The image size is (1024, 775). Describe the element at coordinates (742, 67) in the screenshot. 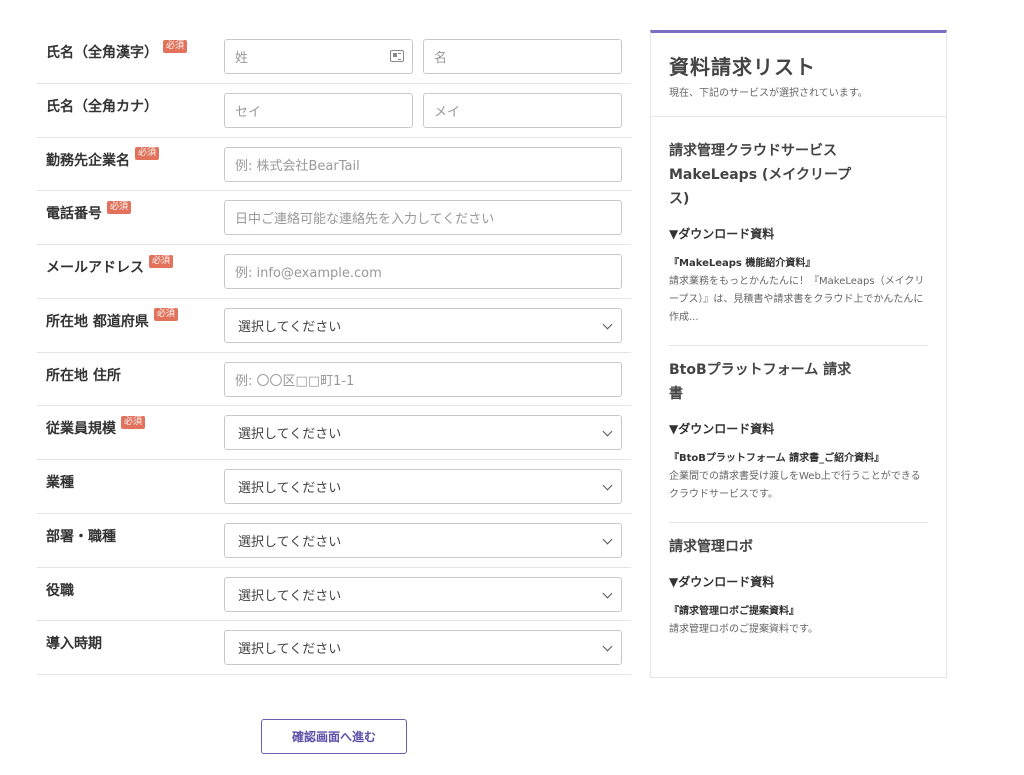

I see `panel-title: 資料請求リスト` at that location.